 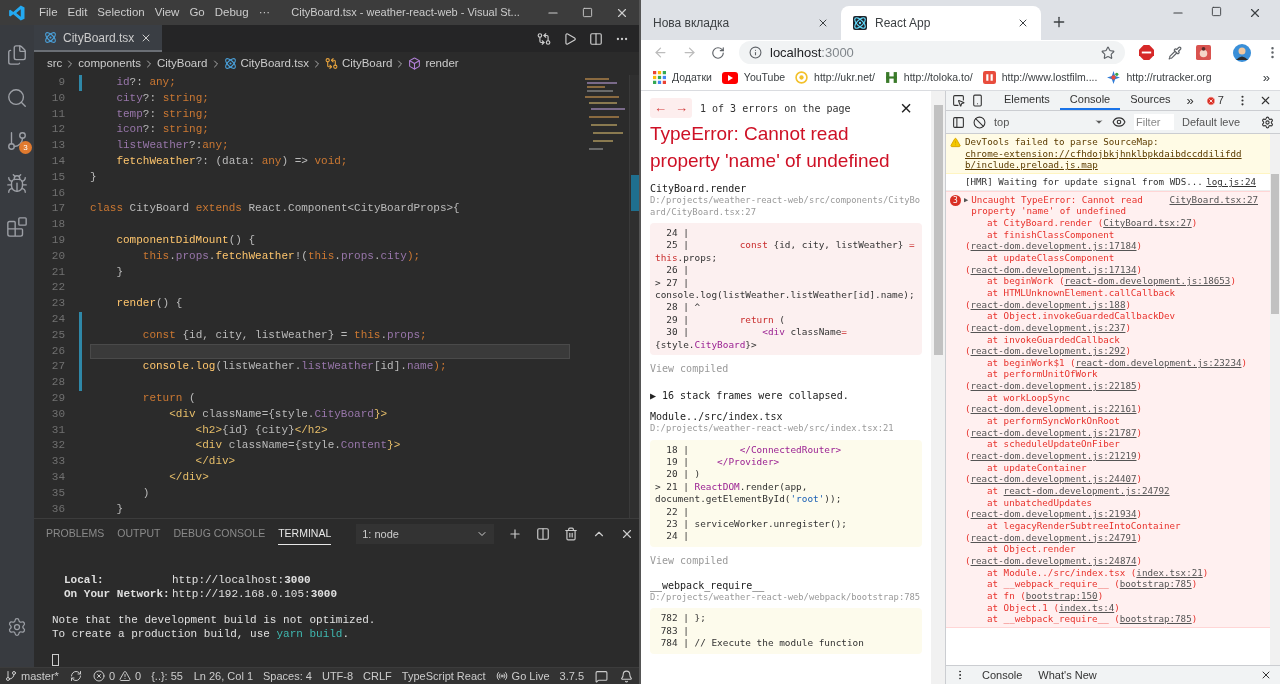 I want to click on source-link: react-dom.development.js:24792, so click(x=1086, y=491).